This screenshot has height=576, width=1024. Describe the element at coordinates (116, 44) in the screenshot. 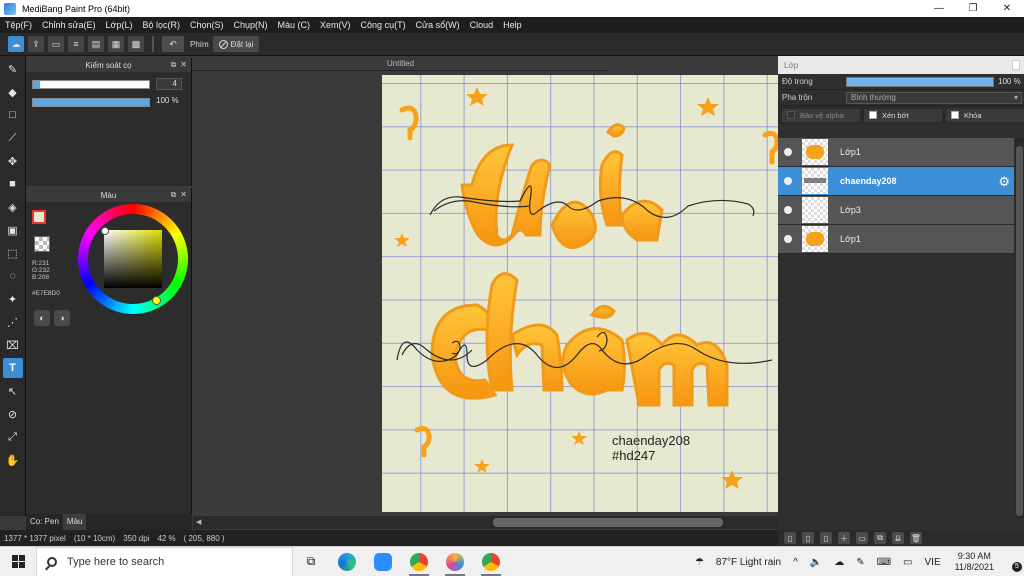

I see `grid-icon: ▦` at that location.